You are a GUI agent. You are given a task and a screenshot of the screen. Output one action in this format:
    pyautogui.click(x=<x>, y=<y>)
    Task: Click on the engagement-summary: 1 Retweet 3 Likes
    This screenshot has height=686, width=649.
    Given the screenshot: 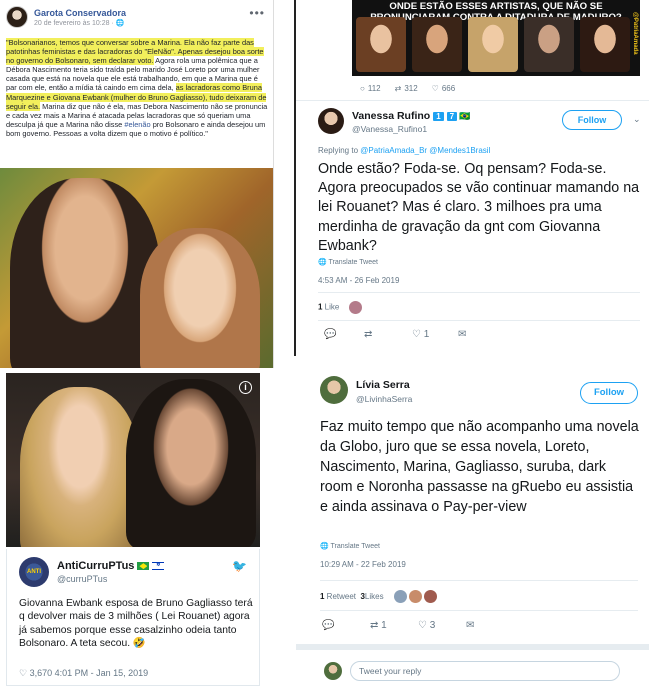 What is the action you would take?
    pyautogui.click(x=378, y=596)
    